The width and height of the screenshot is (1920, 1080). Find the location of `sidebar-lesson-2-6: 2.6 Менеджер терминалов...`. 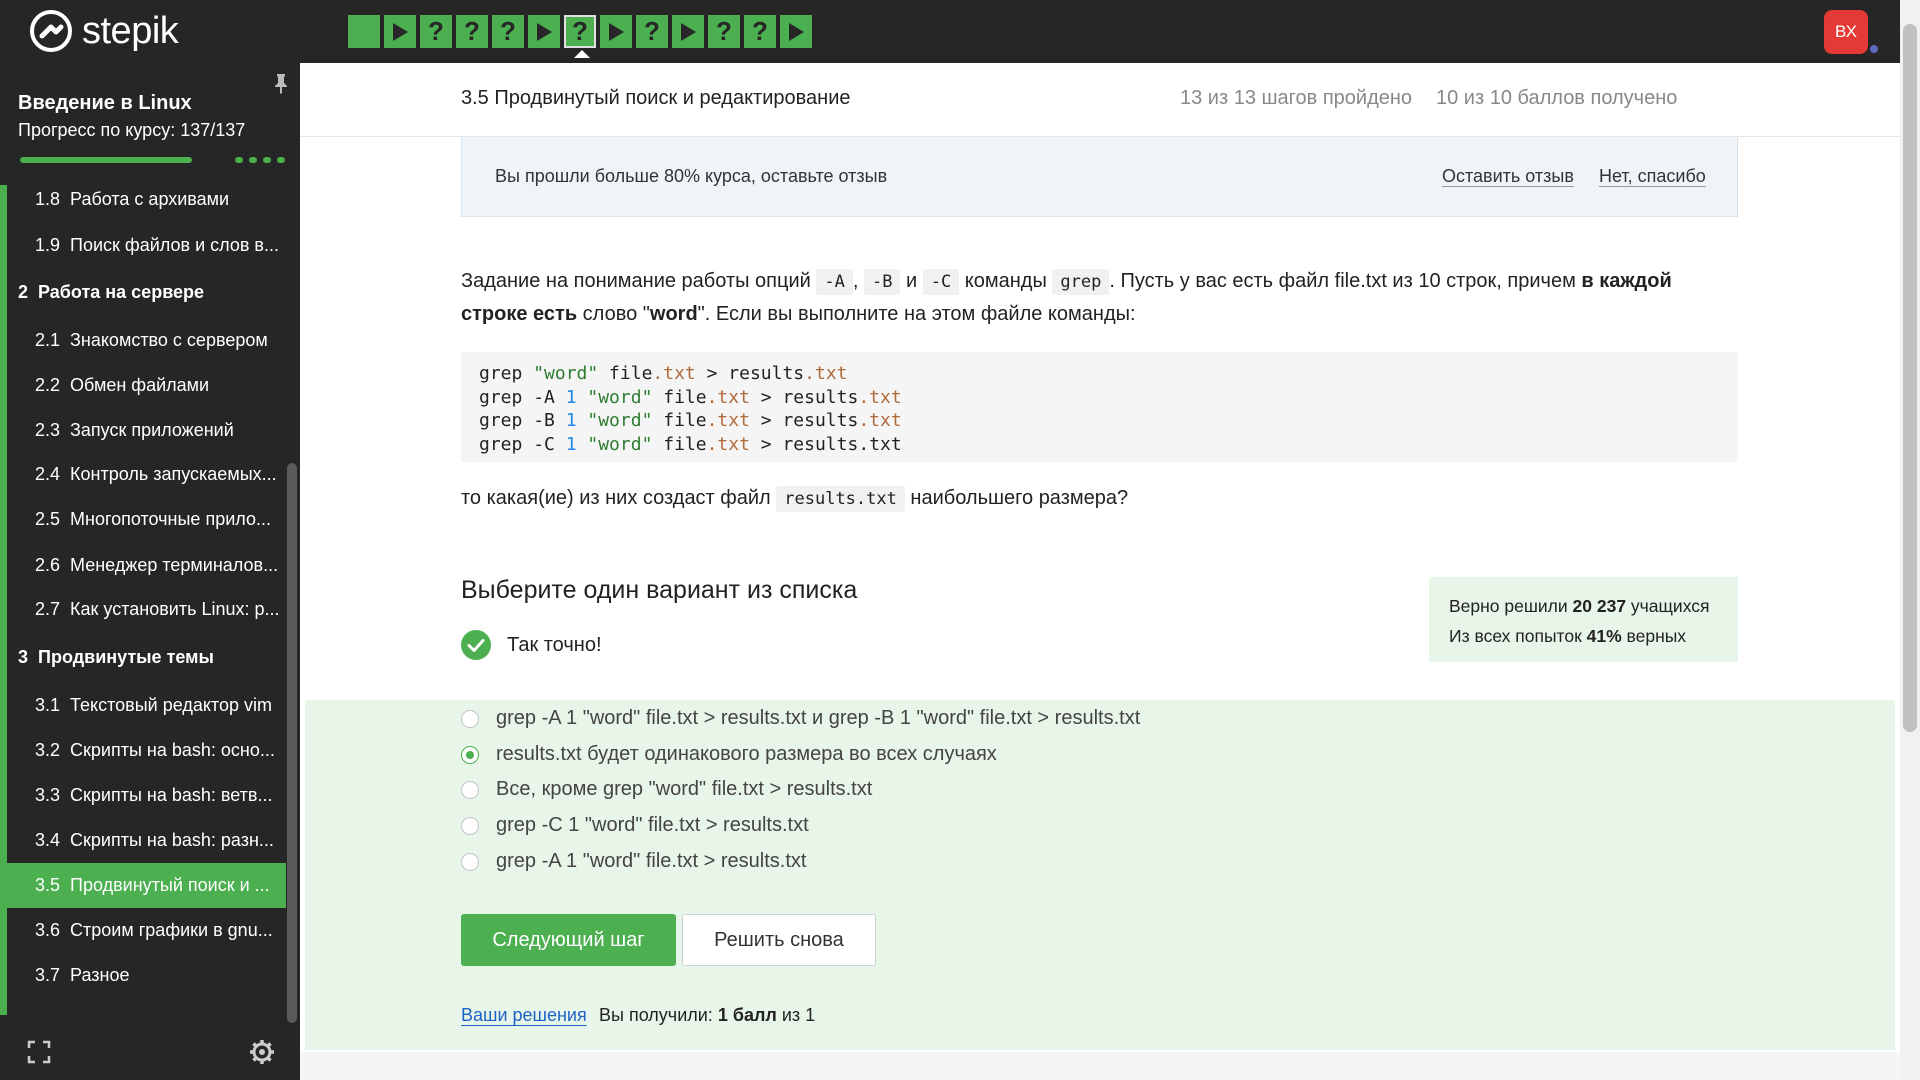

sidebar-lesson-2-6: 2.6 Менеджер терминалов... is located at coordinates (146, 565).